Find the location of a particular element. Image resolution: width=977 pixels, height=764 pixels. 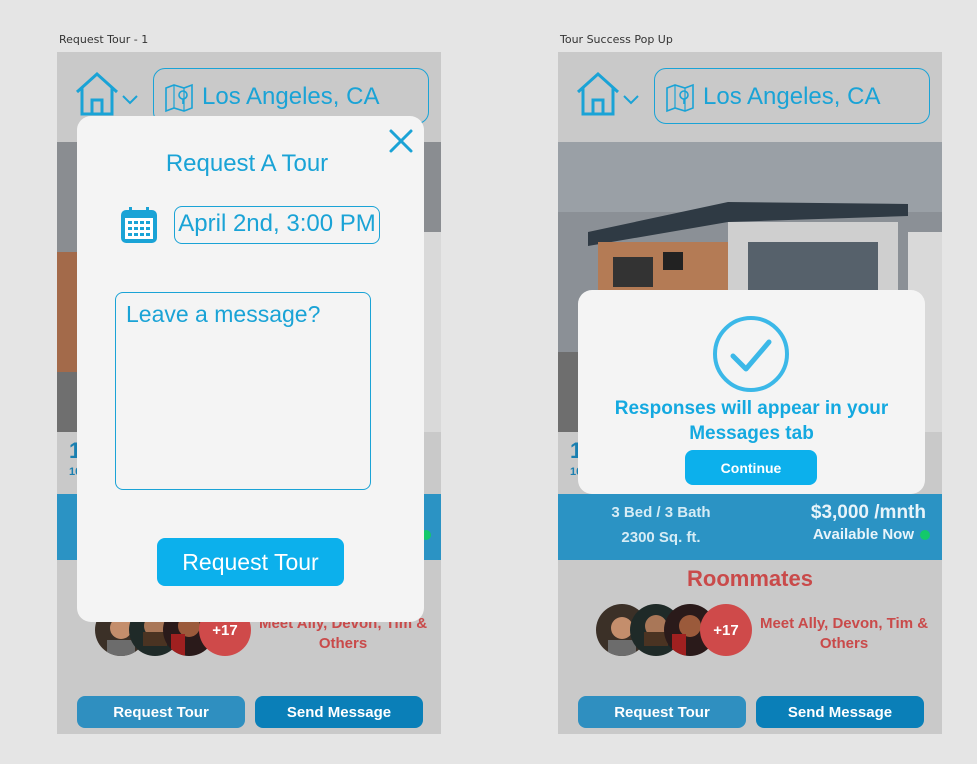

check-circle-icon is located at coordinates (751, 354).